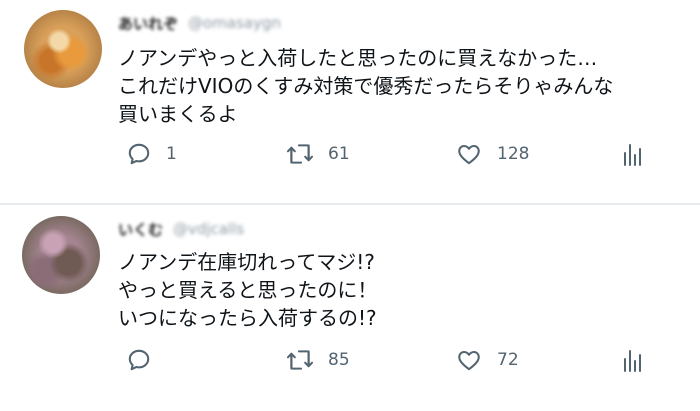 This screenshot has width=700, height=411. What do you see at coordinates (388, 360) in the screenshot?
I see `tweet-actions: 85 72` at bounding box center [388, 360].